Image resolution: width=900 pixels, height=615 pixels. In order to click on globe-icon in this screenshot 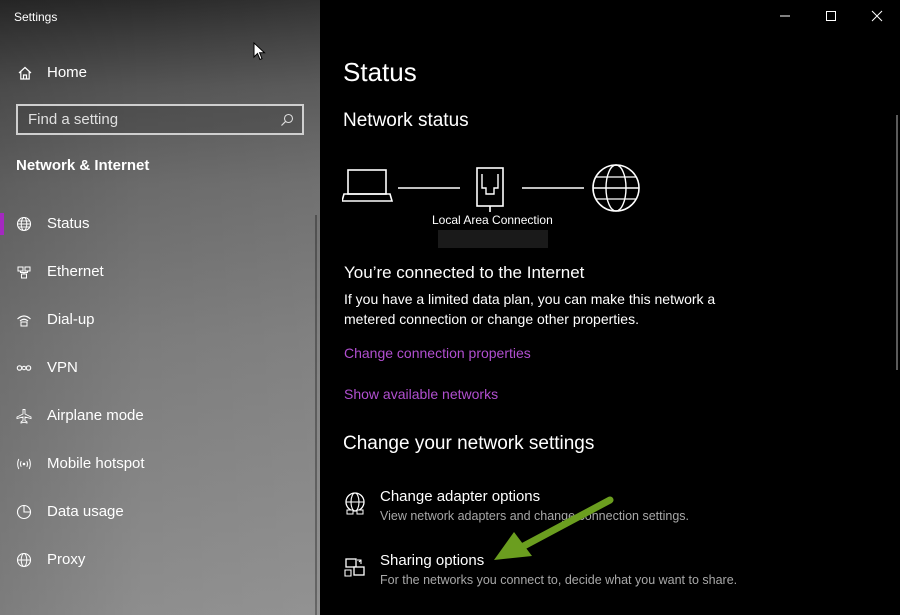, I will do `click(24, 224)`.